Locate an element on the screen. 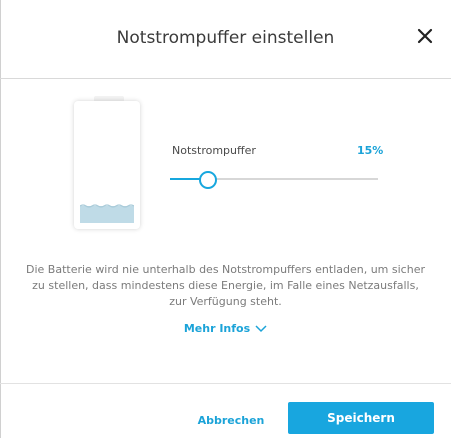 Image resolution: width=451 pixels, height=439 pixels. battery-wave is located at coordinates (107, 206).